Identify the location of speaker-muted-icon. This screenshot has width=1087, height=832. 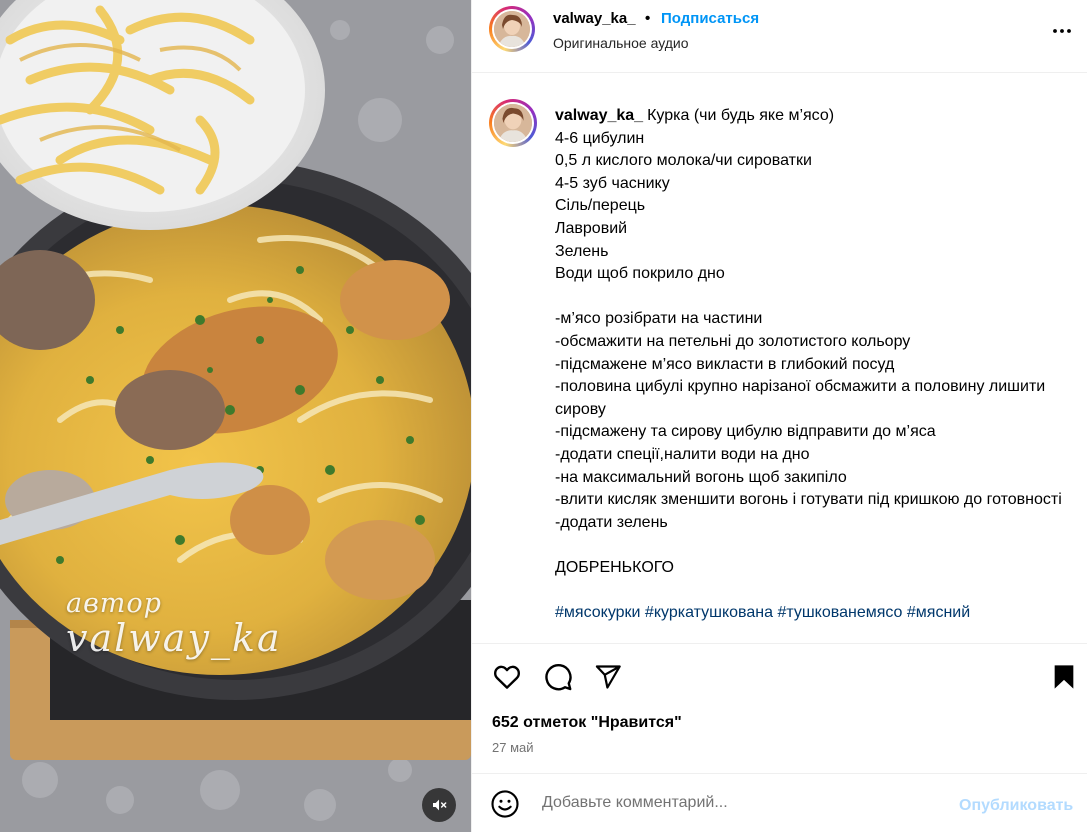
(440, 805).